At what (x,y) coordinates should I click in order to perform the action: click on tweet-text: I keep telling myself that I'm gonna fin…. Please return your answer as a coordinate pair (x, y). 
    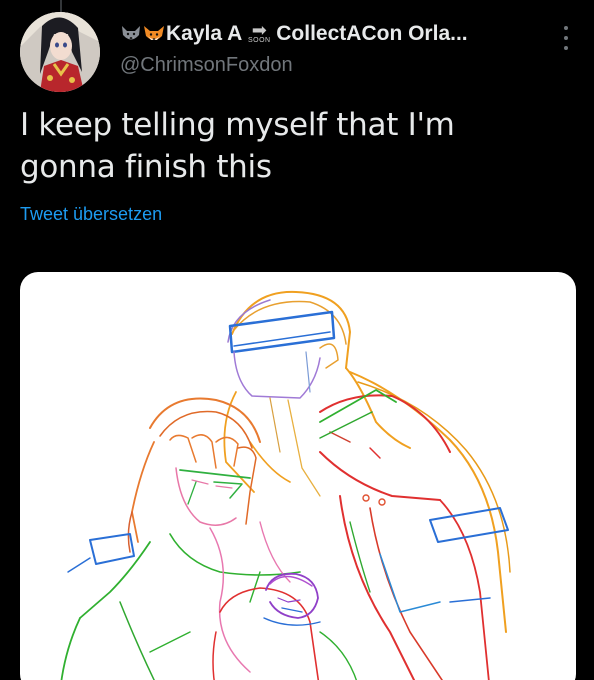
    Looking at the image, I should click on (290, 146).